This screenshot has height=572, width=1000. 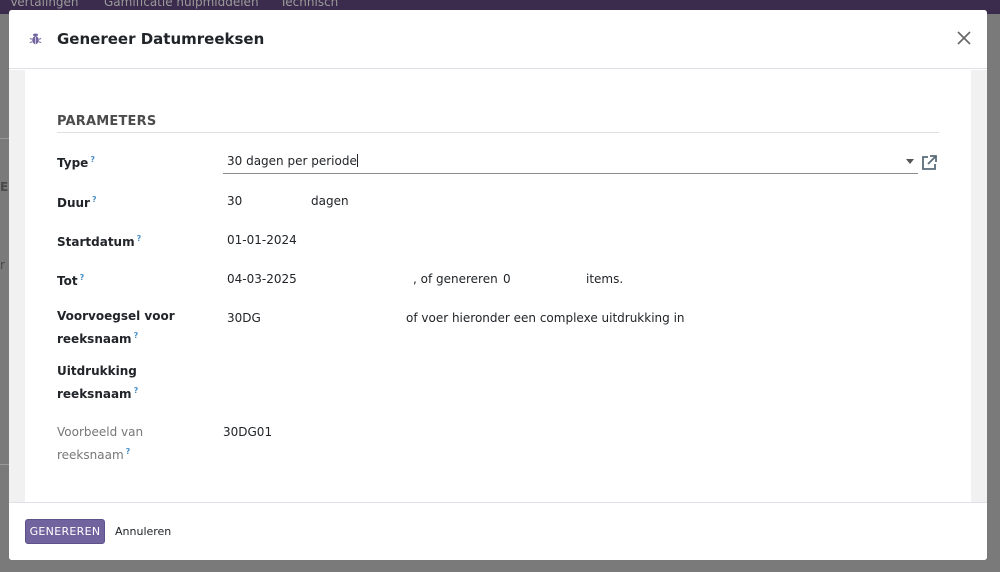 What do you see at coordinates (65, 531) in the screenshot?
I see `generate-button: GENEREREN` at bounding box center [65, 531].